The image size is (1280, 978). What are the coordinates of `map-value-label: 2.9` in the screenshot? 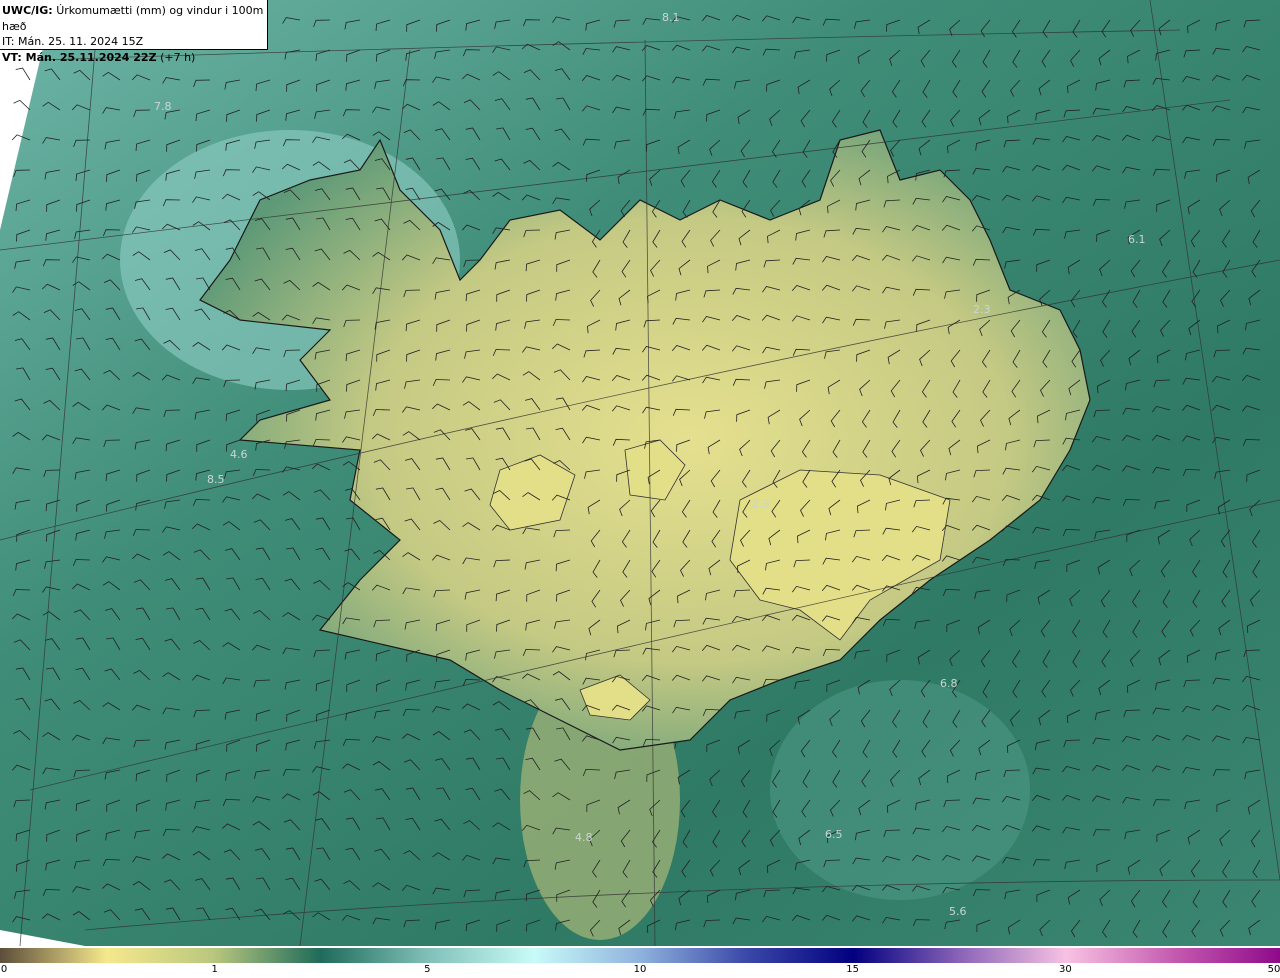 It's located at (761, 503).